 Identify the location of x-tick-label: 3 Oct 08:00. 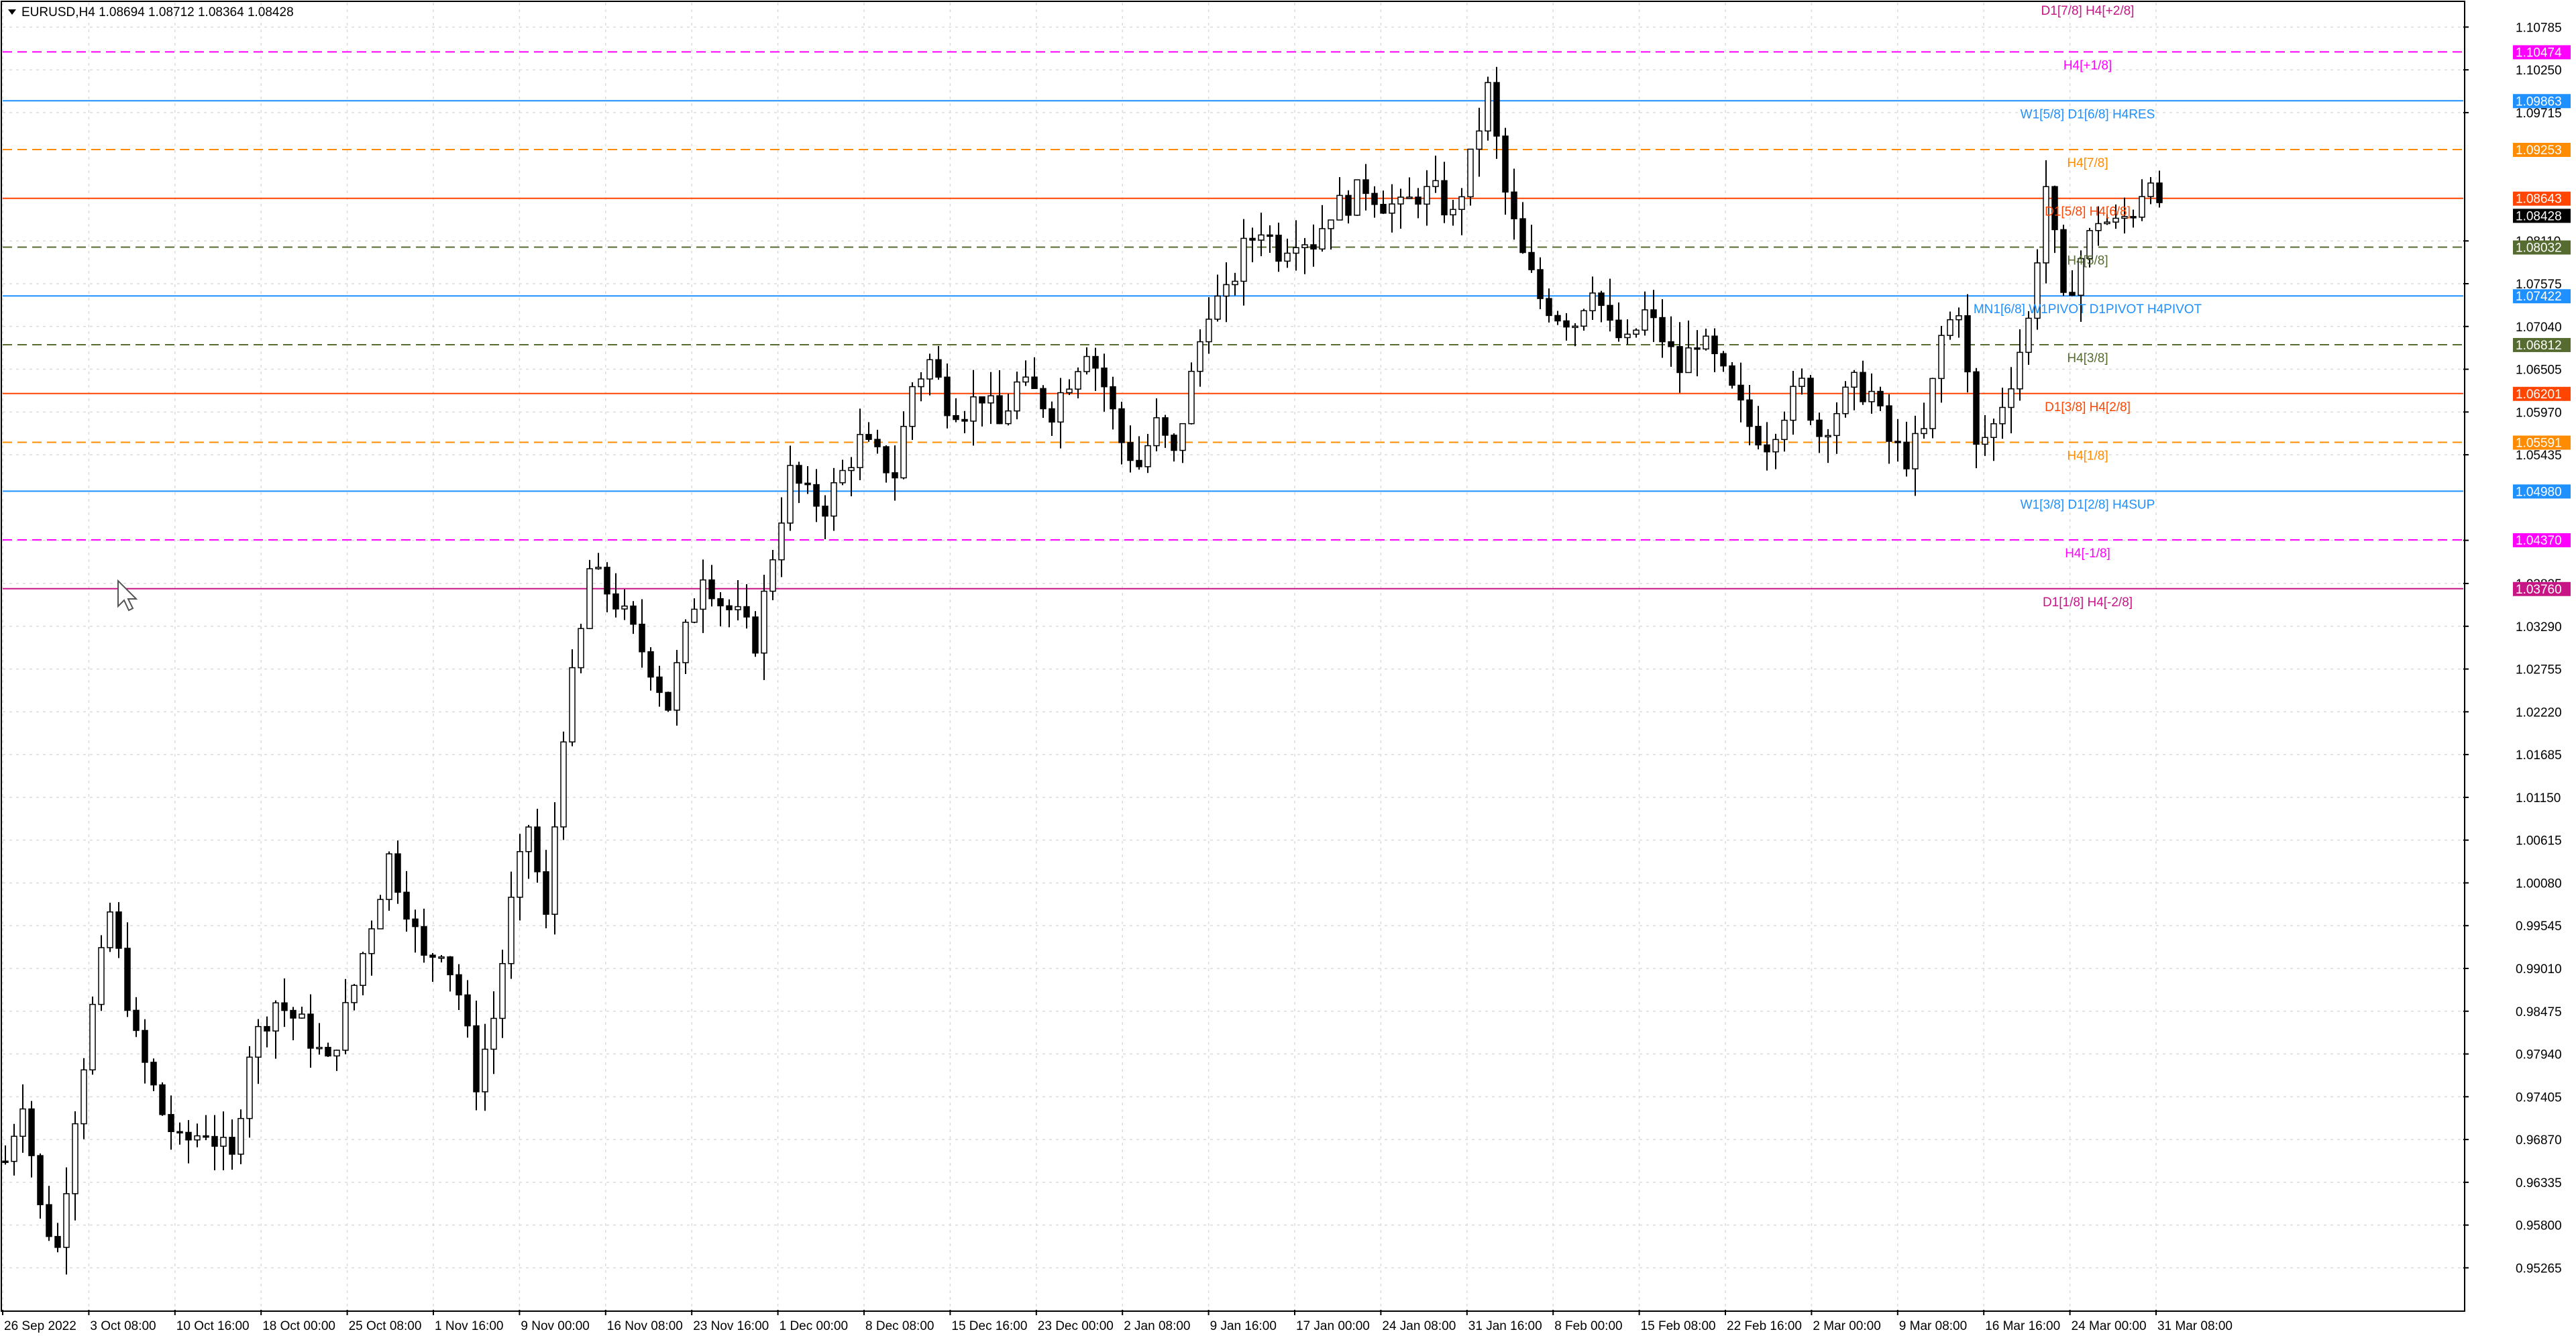
(123, 1326).